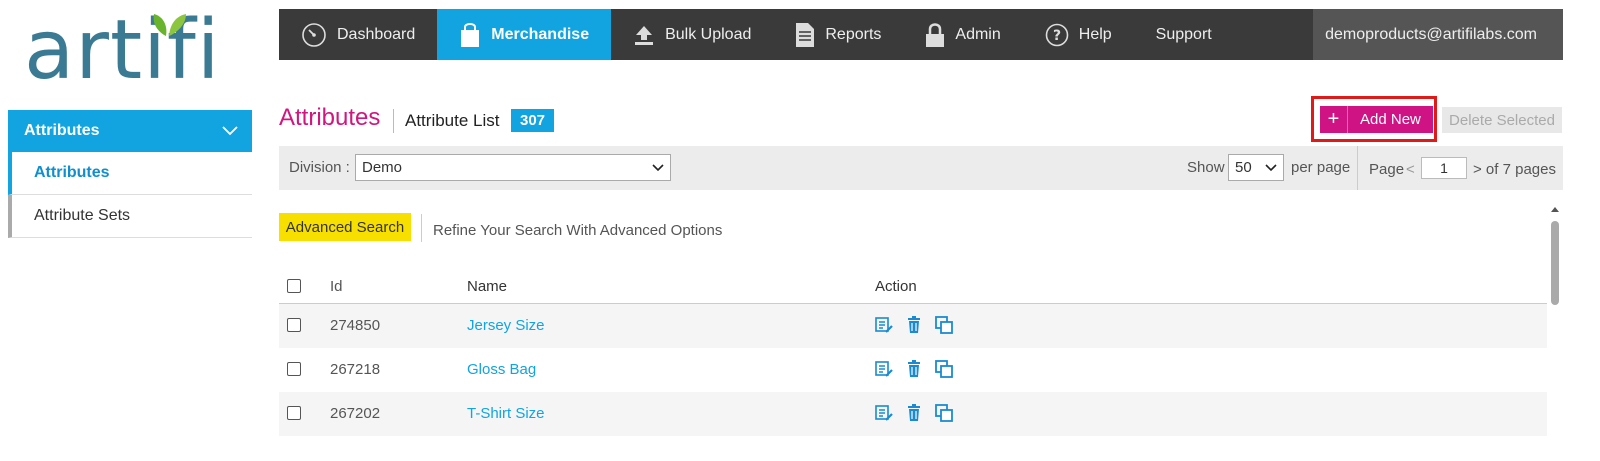  I want to click on page-size-value: 50, so click(1243, 167).